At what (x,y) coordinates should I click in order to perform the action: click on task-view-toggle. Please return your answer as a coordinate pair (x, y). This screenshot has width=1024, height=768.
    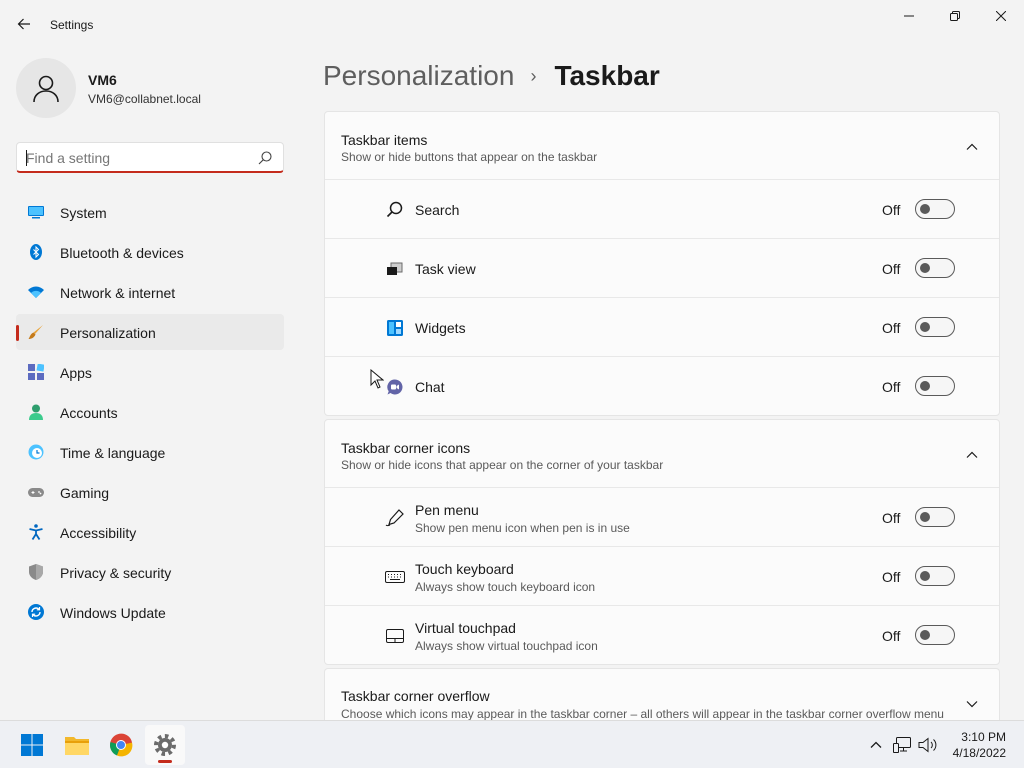
    Looking at the image, I should click on (935, 268).